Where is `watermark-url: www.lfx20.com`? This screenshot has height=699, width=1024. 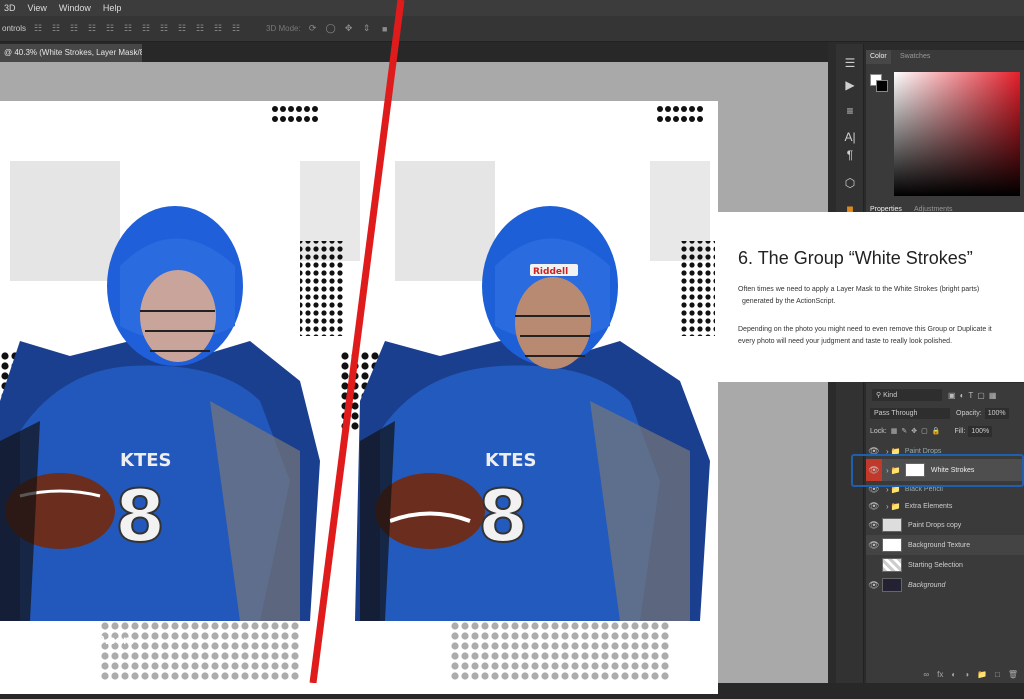
watermark-url: www.lfx20.com is located at coordinates (89, 640).